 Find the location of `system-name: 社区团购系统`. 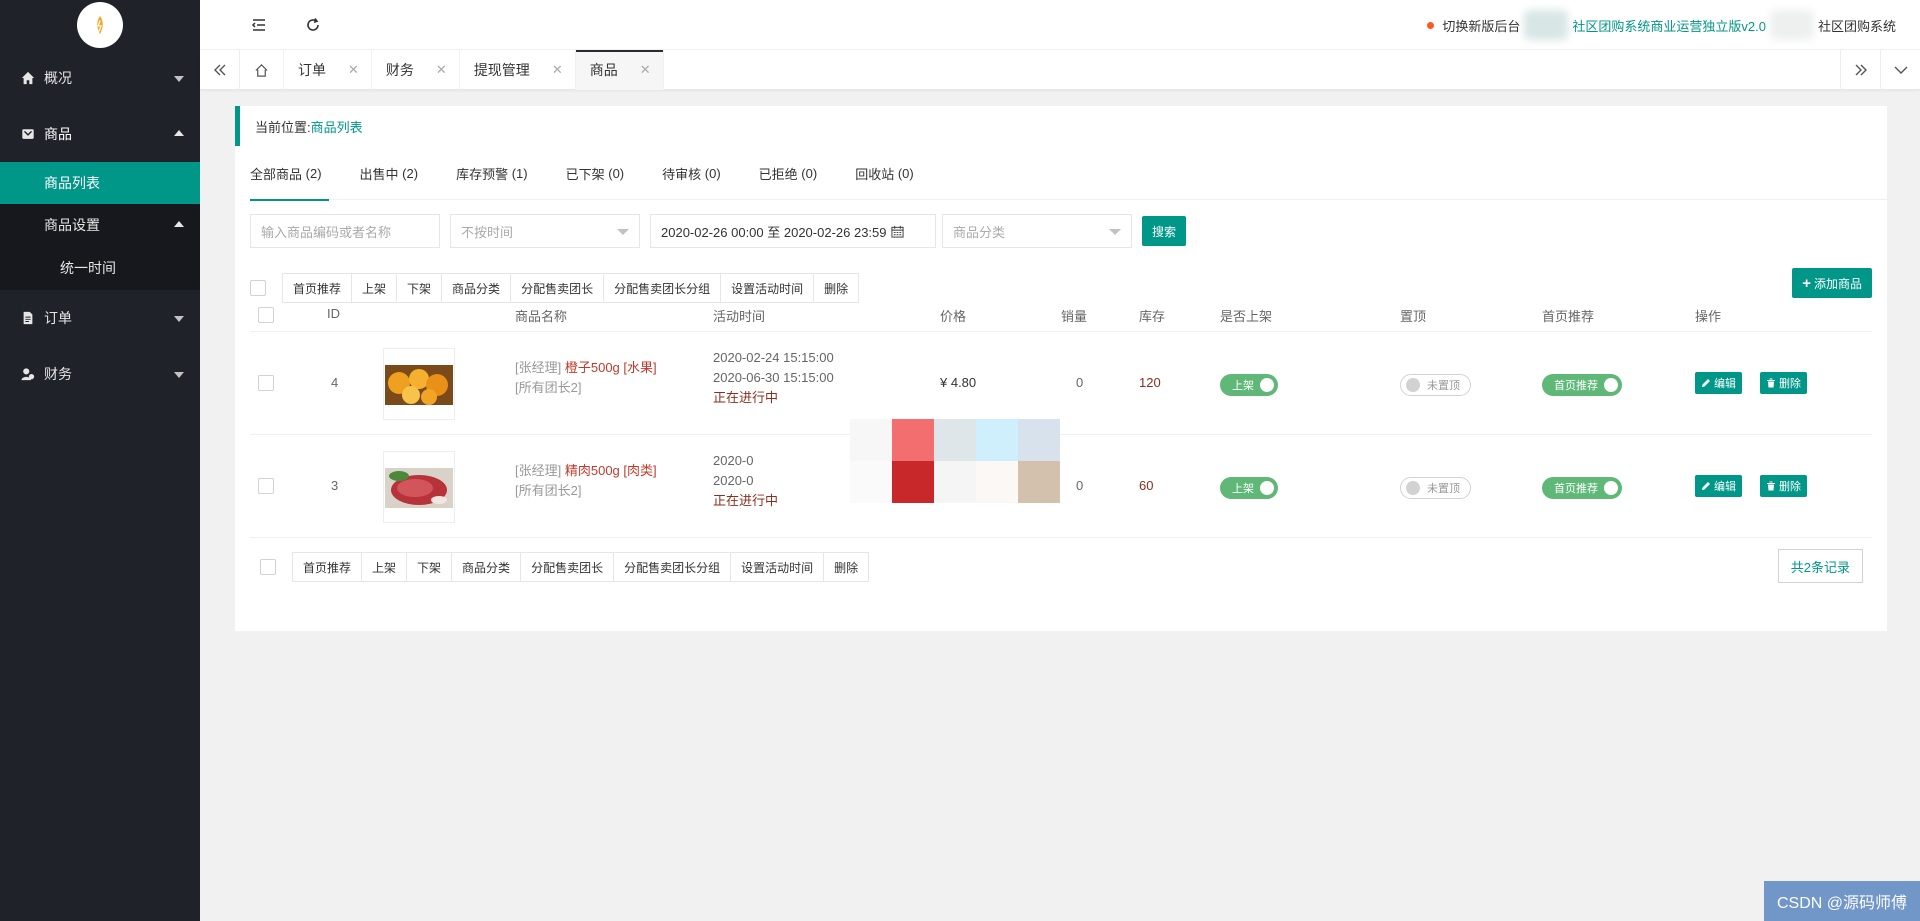

system-name: 社区团购系统 is located at coordinates (1856, 26).